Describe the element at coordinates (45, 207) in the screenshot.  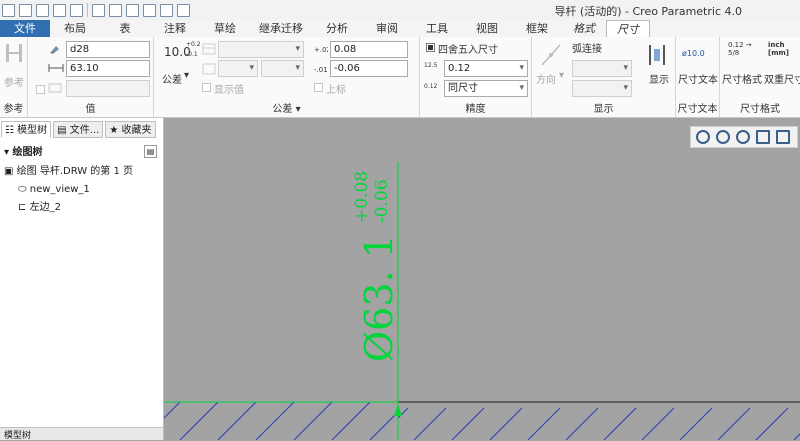
I see `tree-item-label: 左边_2` at that location.